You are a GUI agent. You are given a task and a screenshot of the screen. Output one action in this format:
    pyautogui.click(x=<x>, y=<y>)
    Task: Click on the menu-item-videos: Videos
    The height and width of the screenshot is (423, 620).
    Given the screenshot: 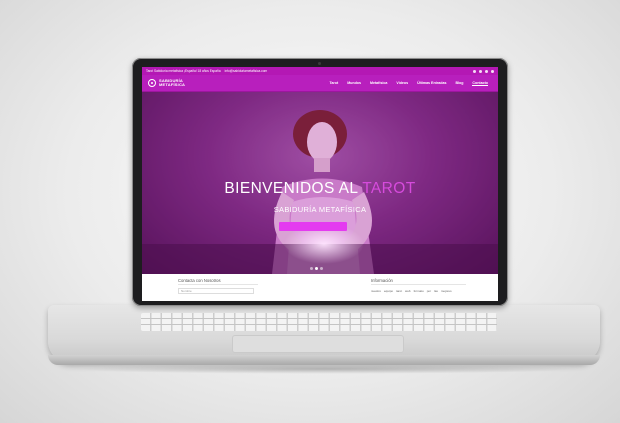 What is the action you would take?
    pyautogui.click(x=402, y=83)
    